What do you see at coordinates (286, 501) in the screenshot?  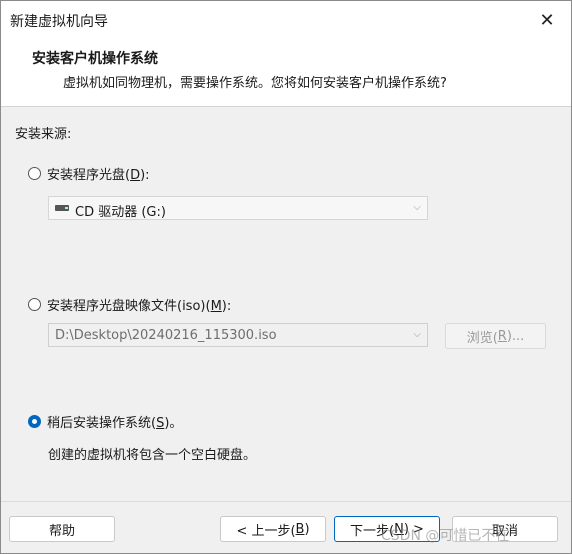 I see `footer-divider` at bounding box center [286, 501].